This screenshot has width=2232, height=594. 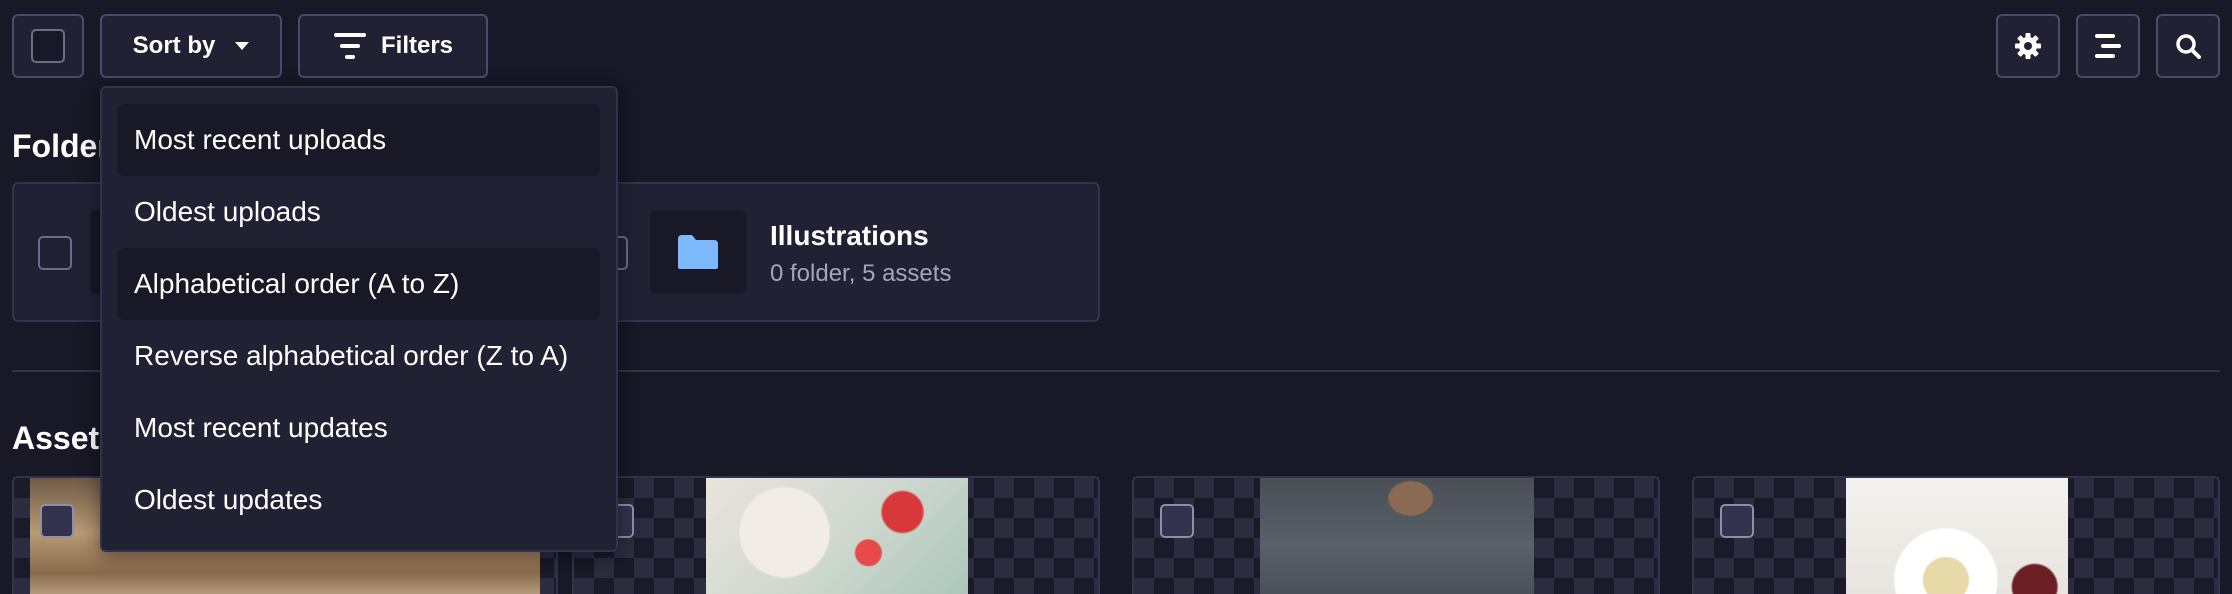 I want to click on gear-icon, so click(x=2028, y=46).